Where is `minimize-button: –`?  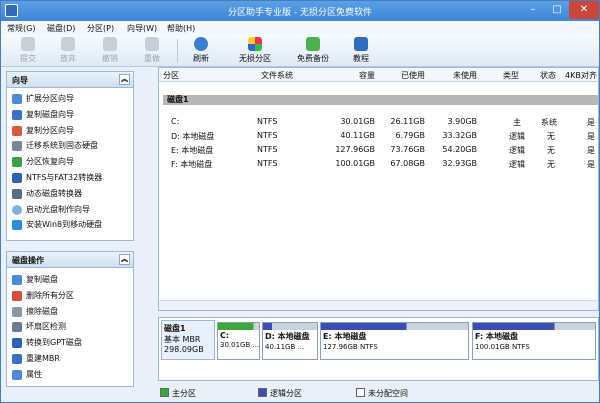 minimize-button: – is located at coordinates (533, 10).